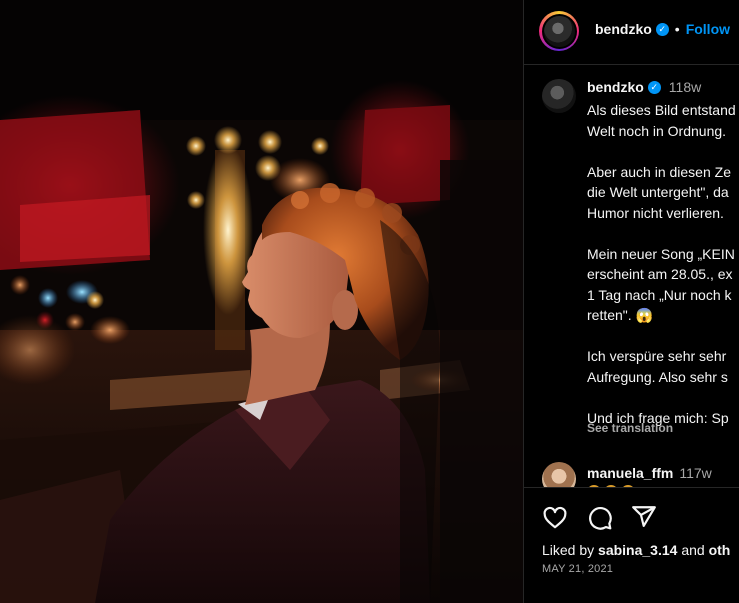  I want to click on avatar-image, so click(559, 31).